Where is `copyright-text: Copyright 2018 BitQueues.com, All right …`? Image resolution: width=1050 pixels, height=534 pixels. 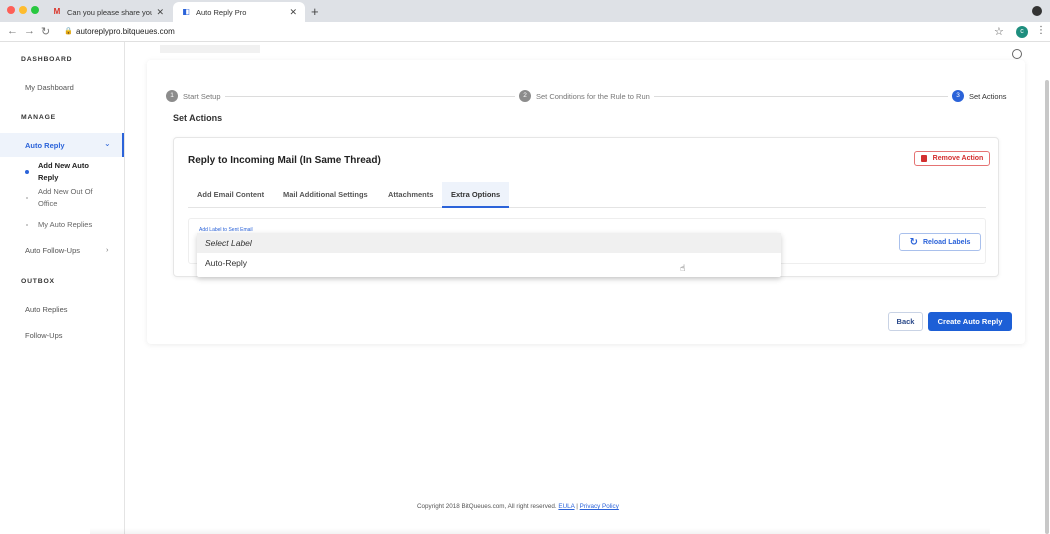
copyright-text: Copyright 2018 BitQueues.com, All right … is located at coordinates (487, 506).